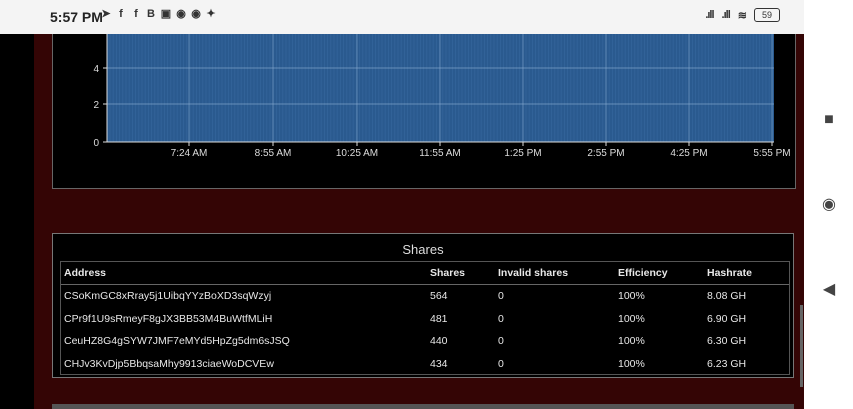 The height and width of the screenshot is (409, 853). Describe the element at coordinates (402, 17) in the screenshot. I see `status-bar: 5:57 PM ➤ f f B ▣ ◉ ◉ ✦ .ıll .ıll ≋ 59` at that location.